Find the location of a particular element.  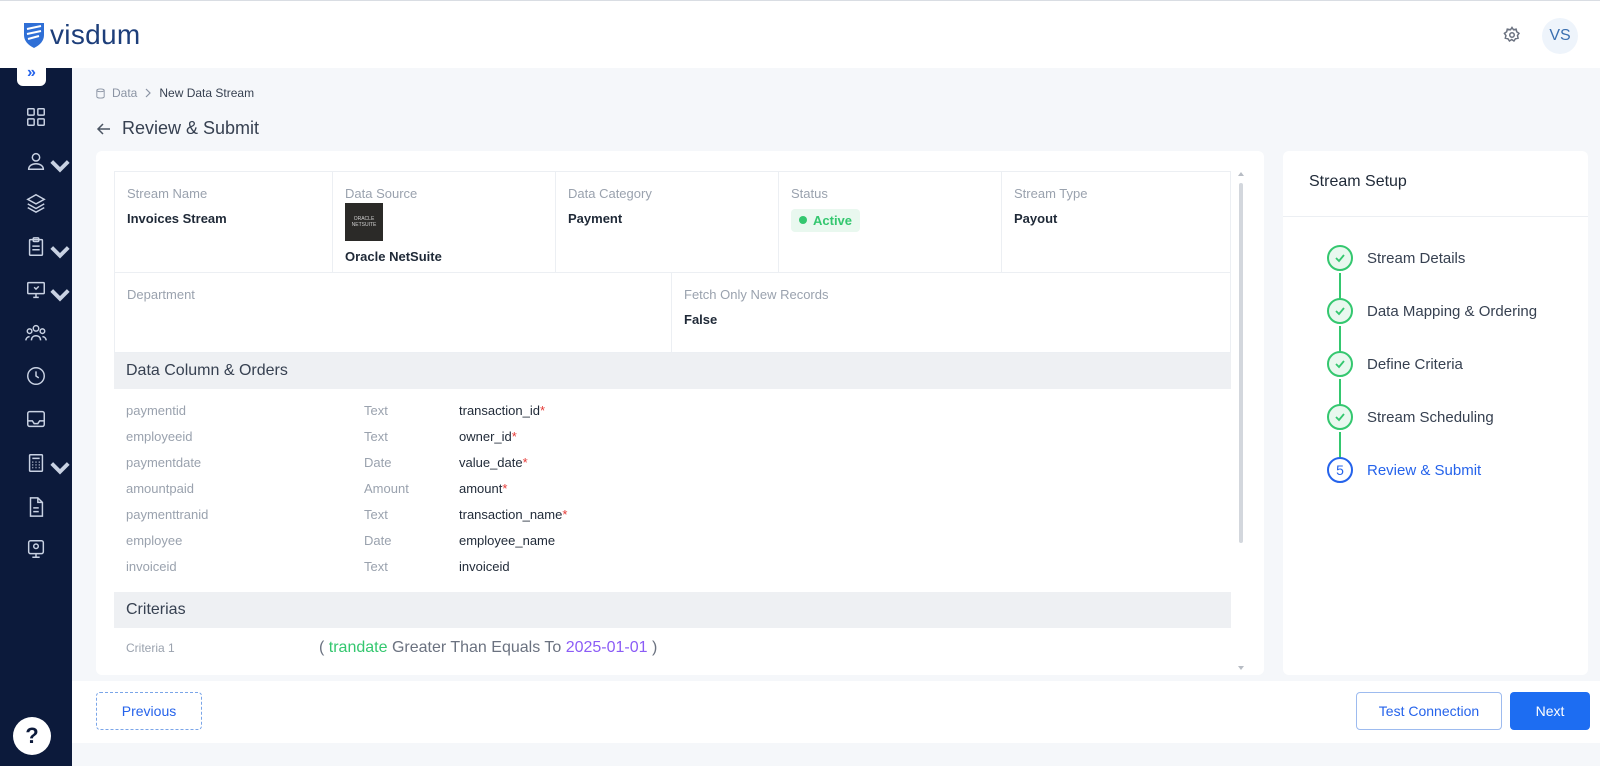

list-item: invoiceid Text invoiceid is located at coordinates (426, 566).